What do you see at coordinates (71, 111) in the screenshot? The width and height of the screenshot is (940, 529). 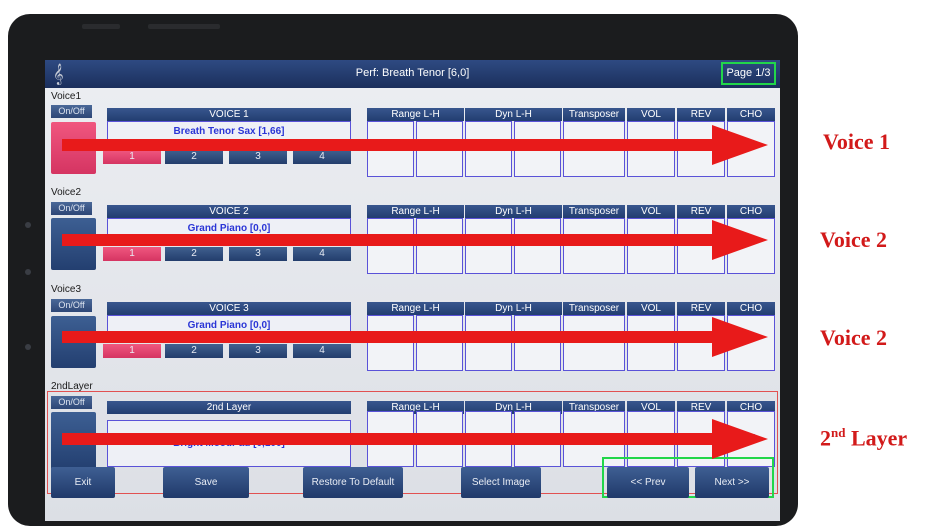 I see `voice1-onoff-button: On/Off` at bounding box center [71, 111].